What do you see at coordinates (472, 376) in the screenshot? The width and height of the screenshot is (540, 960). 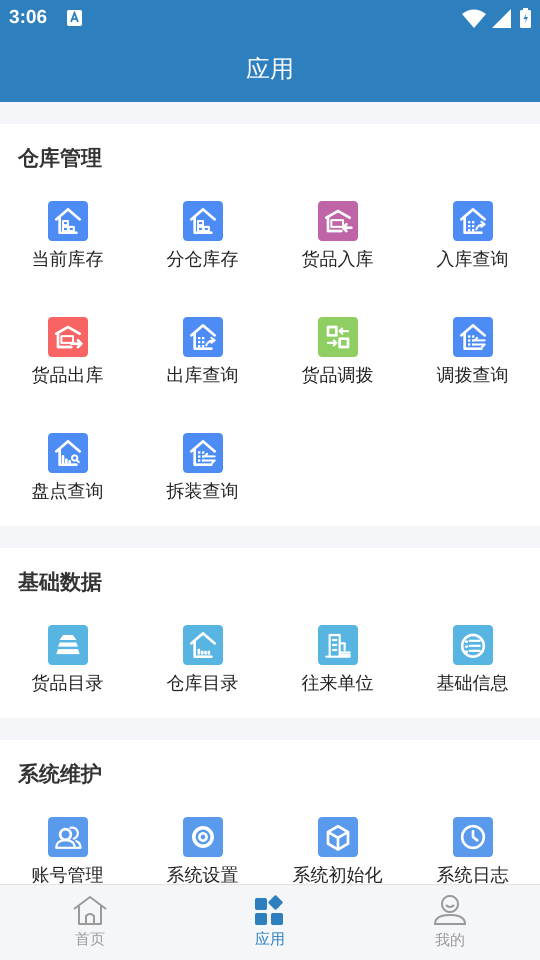 I see `app-shortcut: 调拨查询` at bounding box center [472, 376].